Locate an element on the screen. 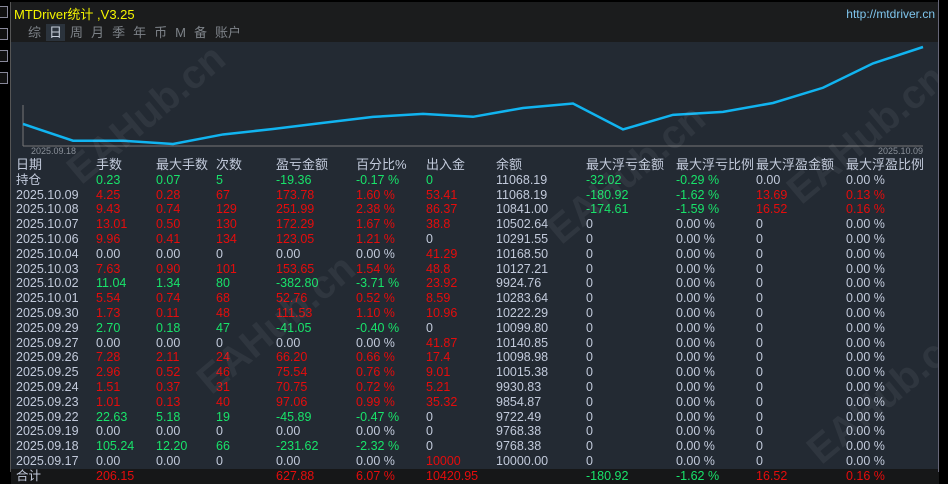 This screenshot has width=948, height=484. cell-5: 1.10 % is located at coordinates (375, 313).